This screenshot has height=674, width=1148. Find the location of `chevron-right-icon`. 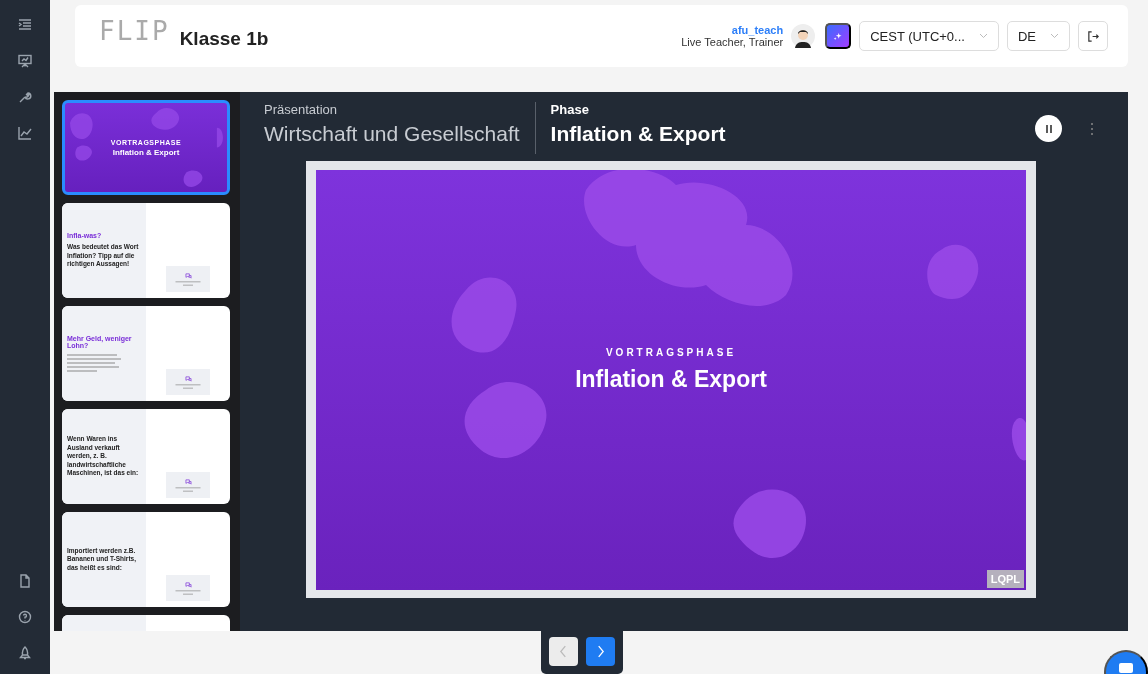

chevron-right-icon is located at coordinates (600, 651).